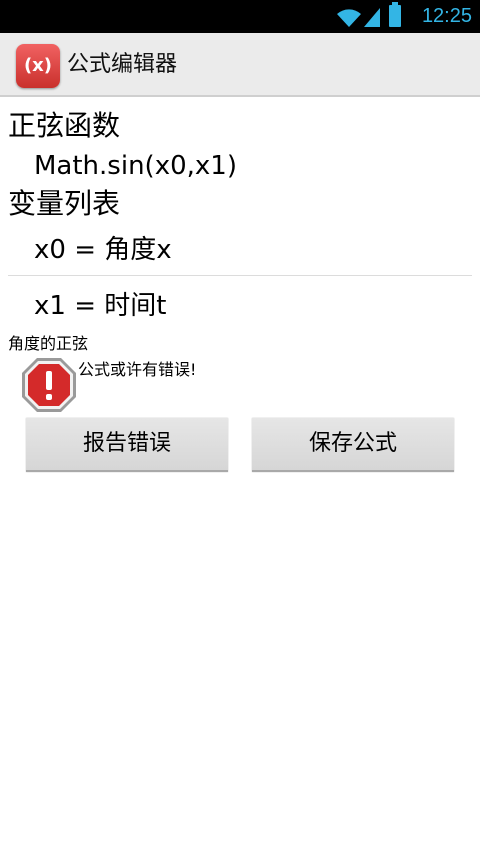 The height and width of the screenshot is (854, 480). Describe the element at coordinates (122, 64) in the screenshot. I see `app-title: 公式编辑器` at that location.